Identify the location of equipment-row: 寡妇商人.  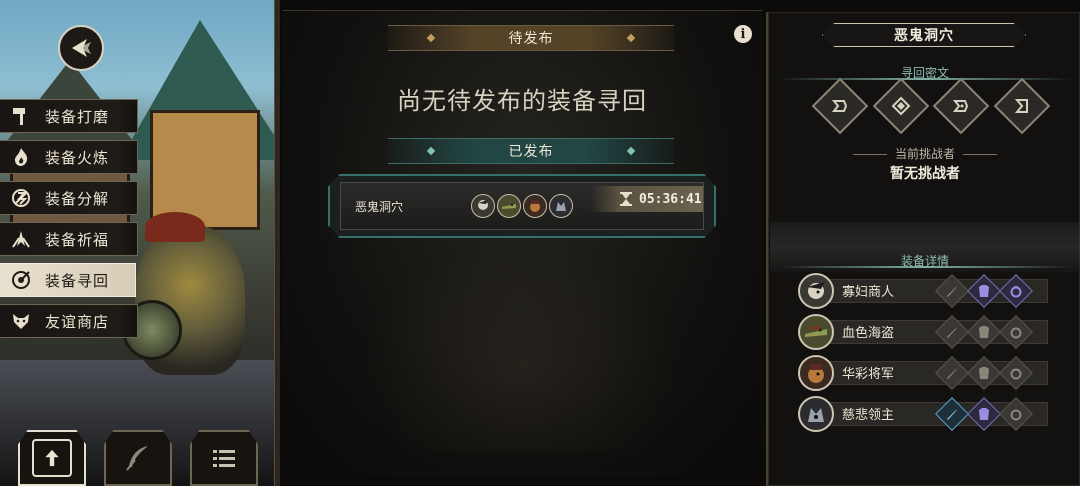
(923, 290).